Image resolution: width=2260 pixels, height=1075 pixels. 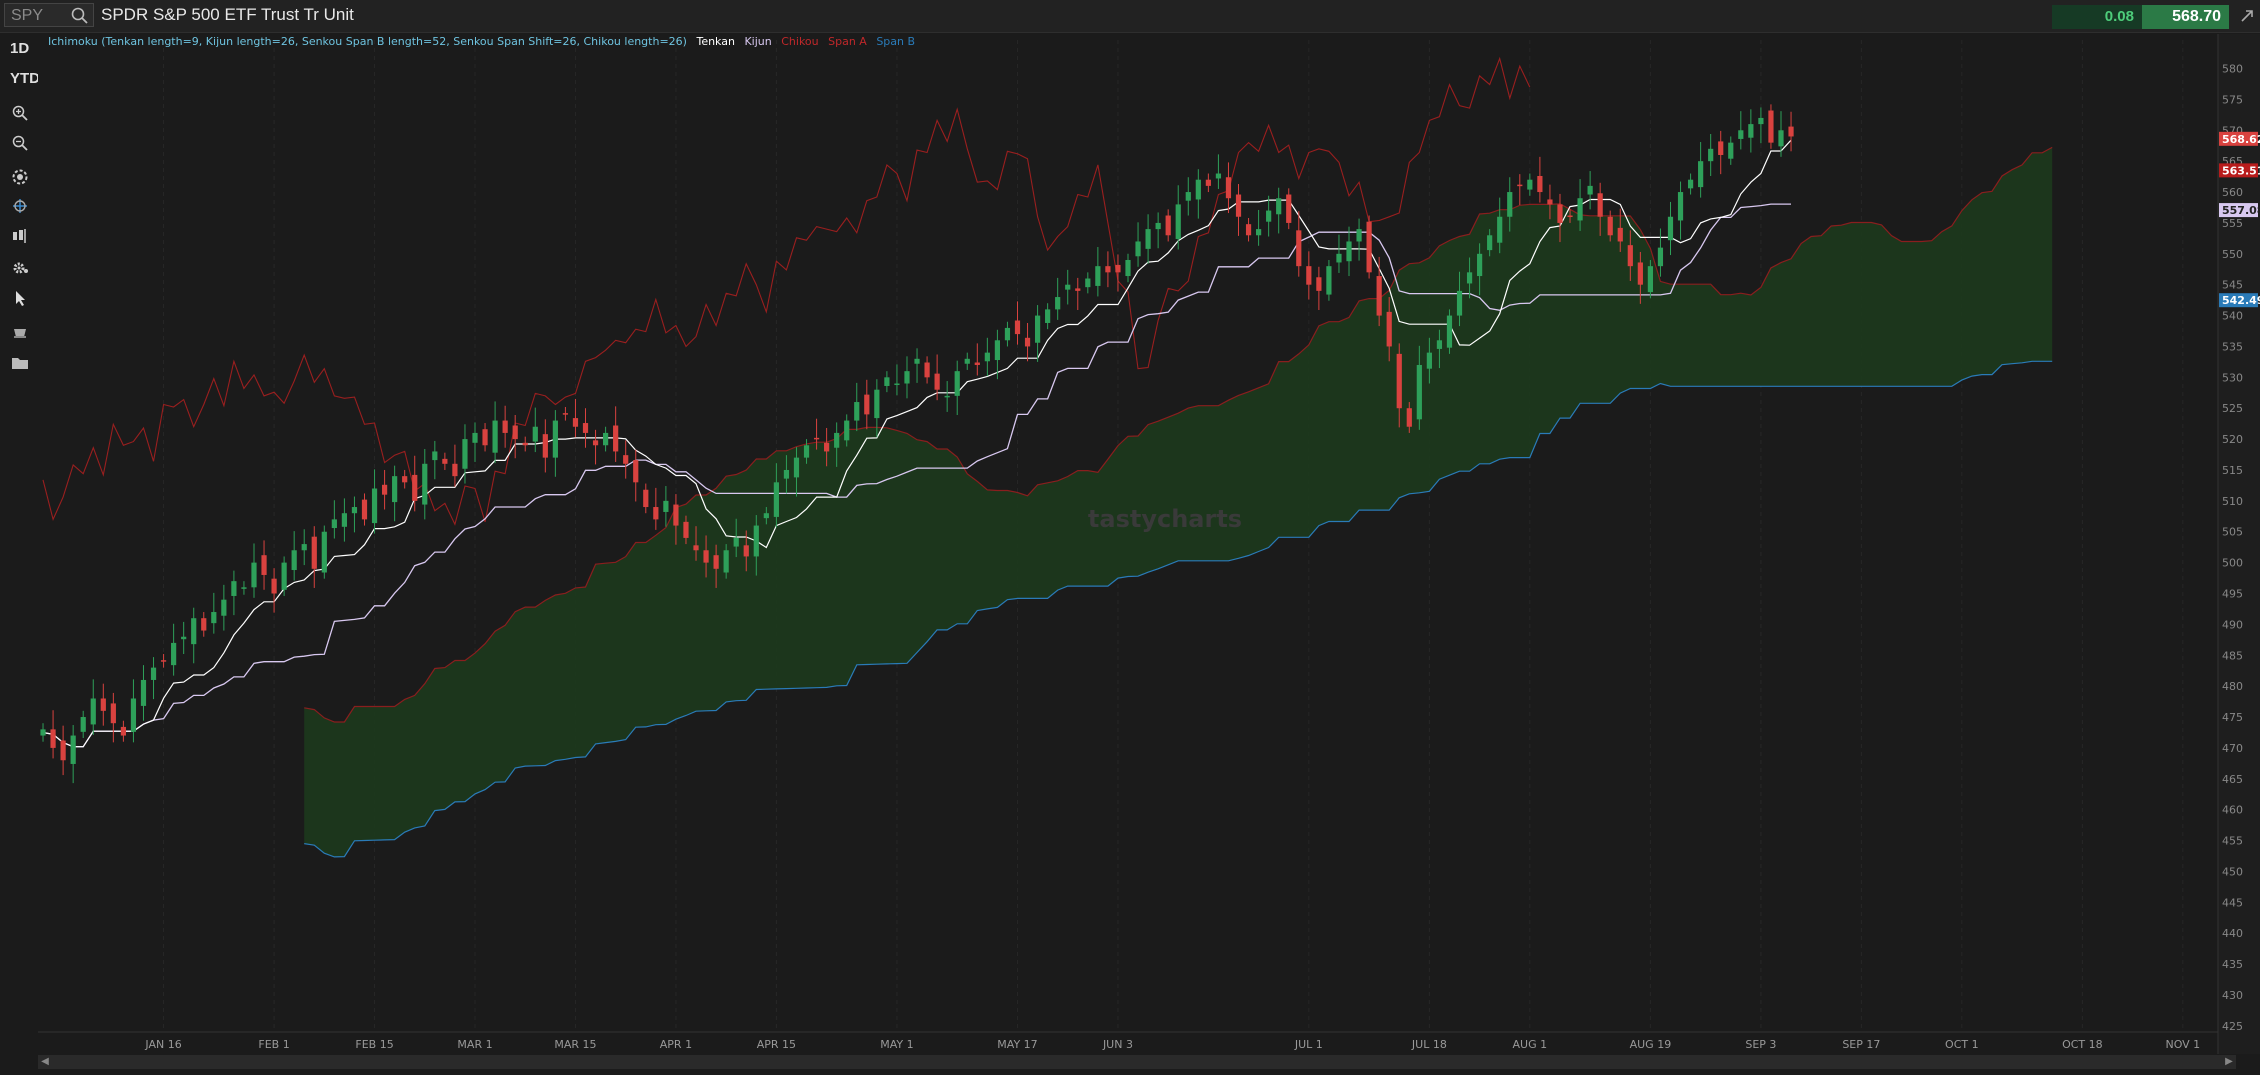 What do you see at coordinates (2232, 964) in the screenshot?
I see `y-tick-label: 435` at bounding box center [2232, 964].